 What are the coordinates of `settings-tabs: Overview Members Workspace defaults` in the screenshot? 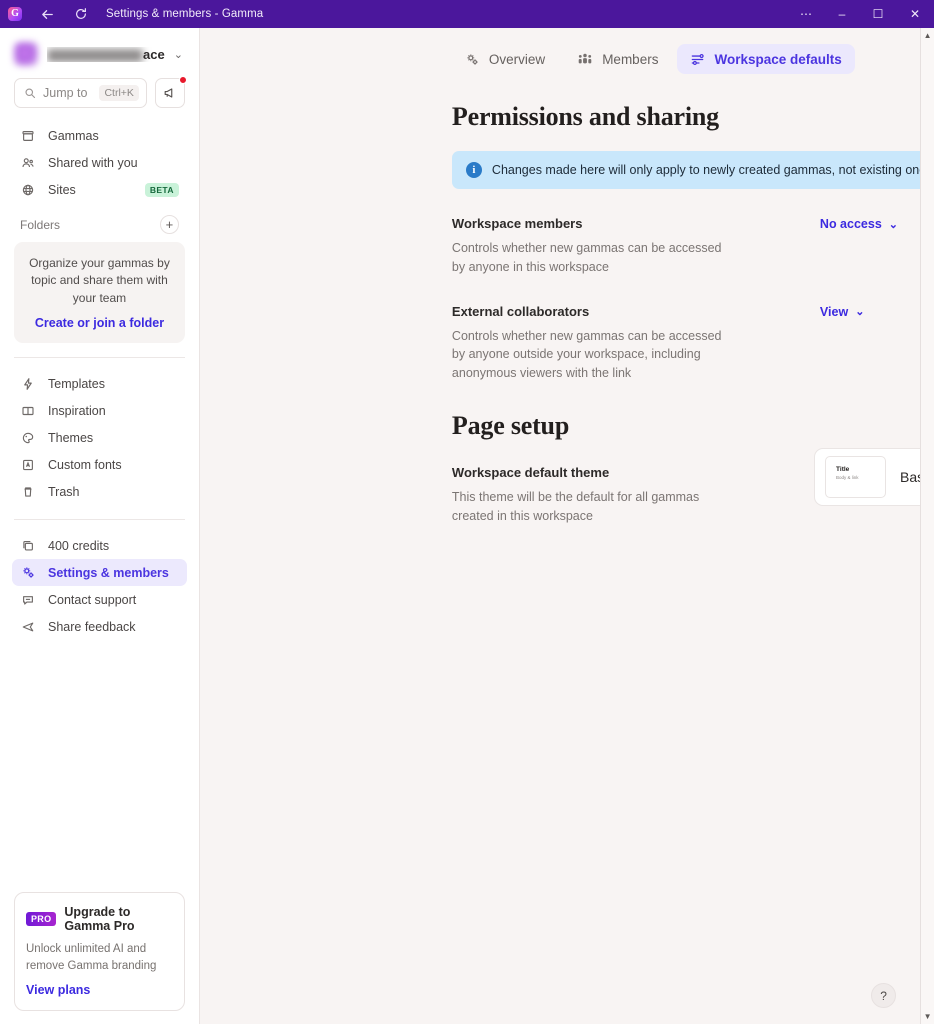 It's located at (560, 51).